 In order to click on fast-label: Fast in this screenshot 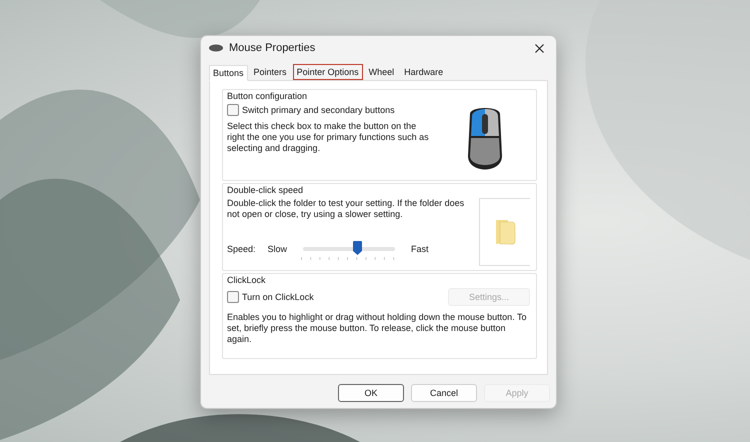, I will do `click(420, 249)`.